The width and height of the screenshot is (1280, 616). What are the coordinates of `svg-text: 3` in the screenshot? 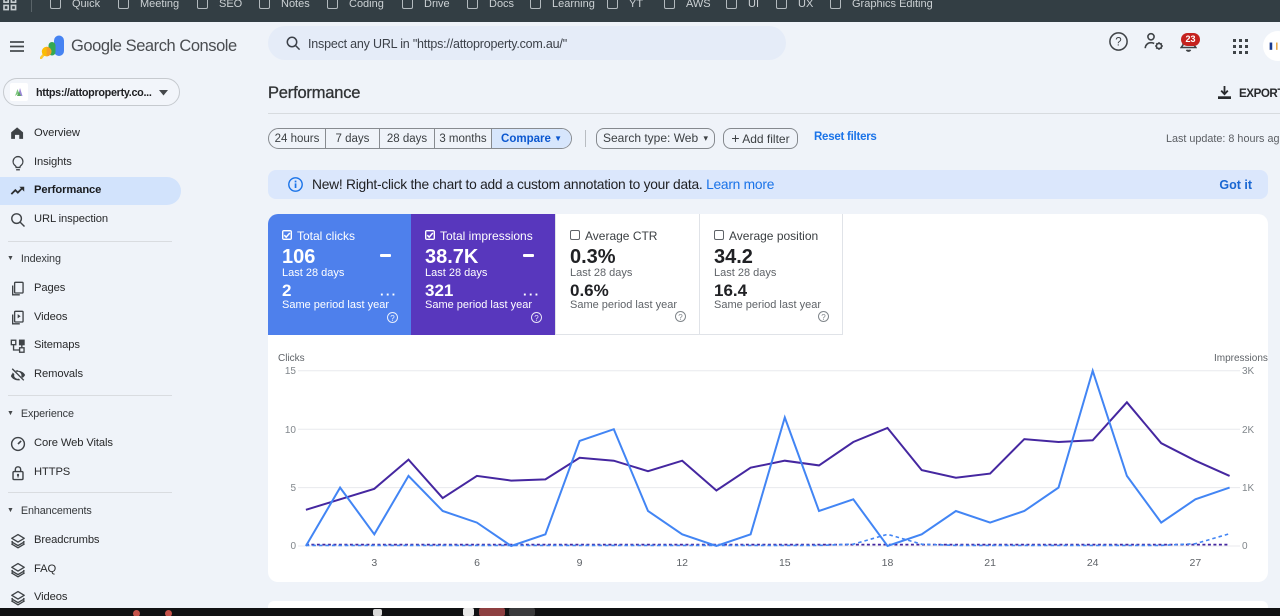 It's located at (374, 563).